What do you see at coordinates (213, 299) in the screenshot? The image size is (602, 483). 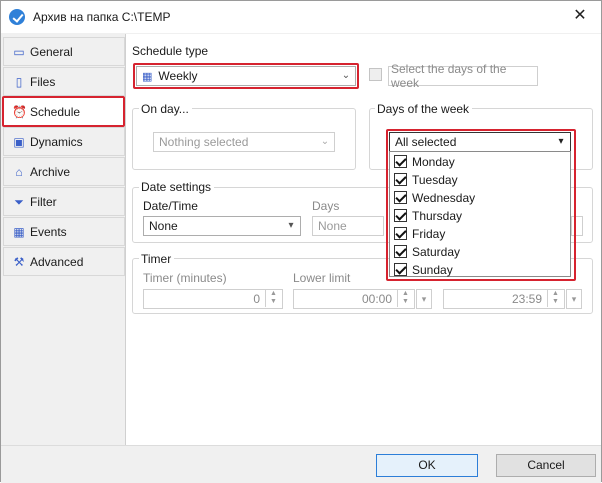 I see `timer-minutes-input: 0 ▲ ▼` at bounding box center [213, 299].